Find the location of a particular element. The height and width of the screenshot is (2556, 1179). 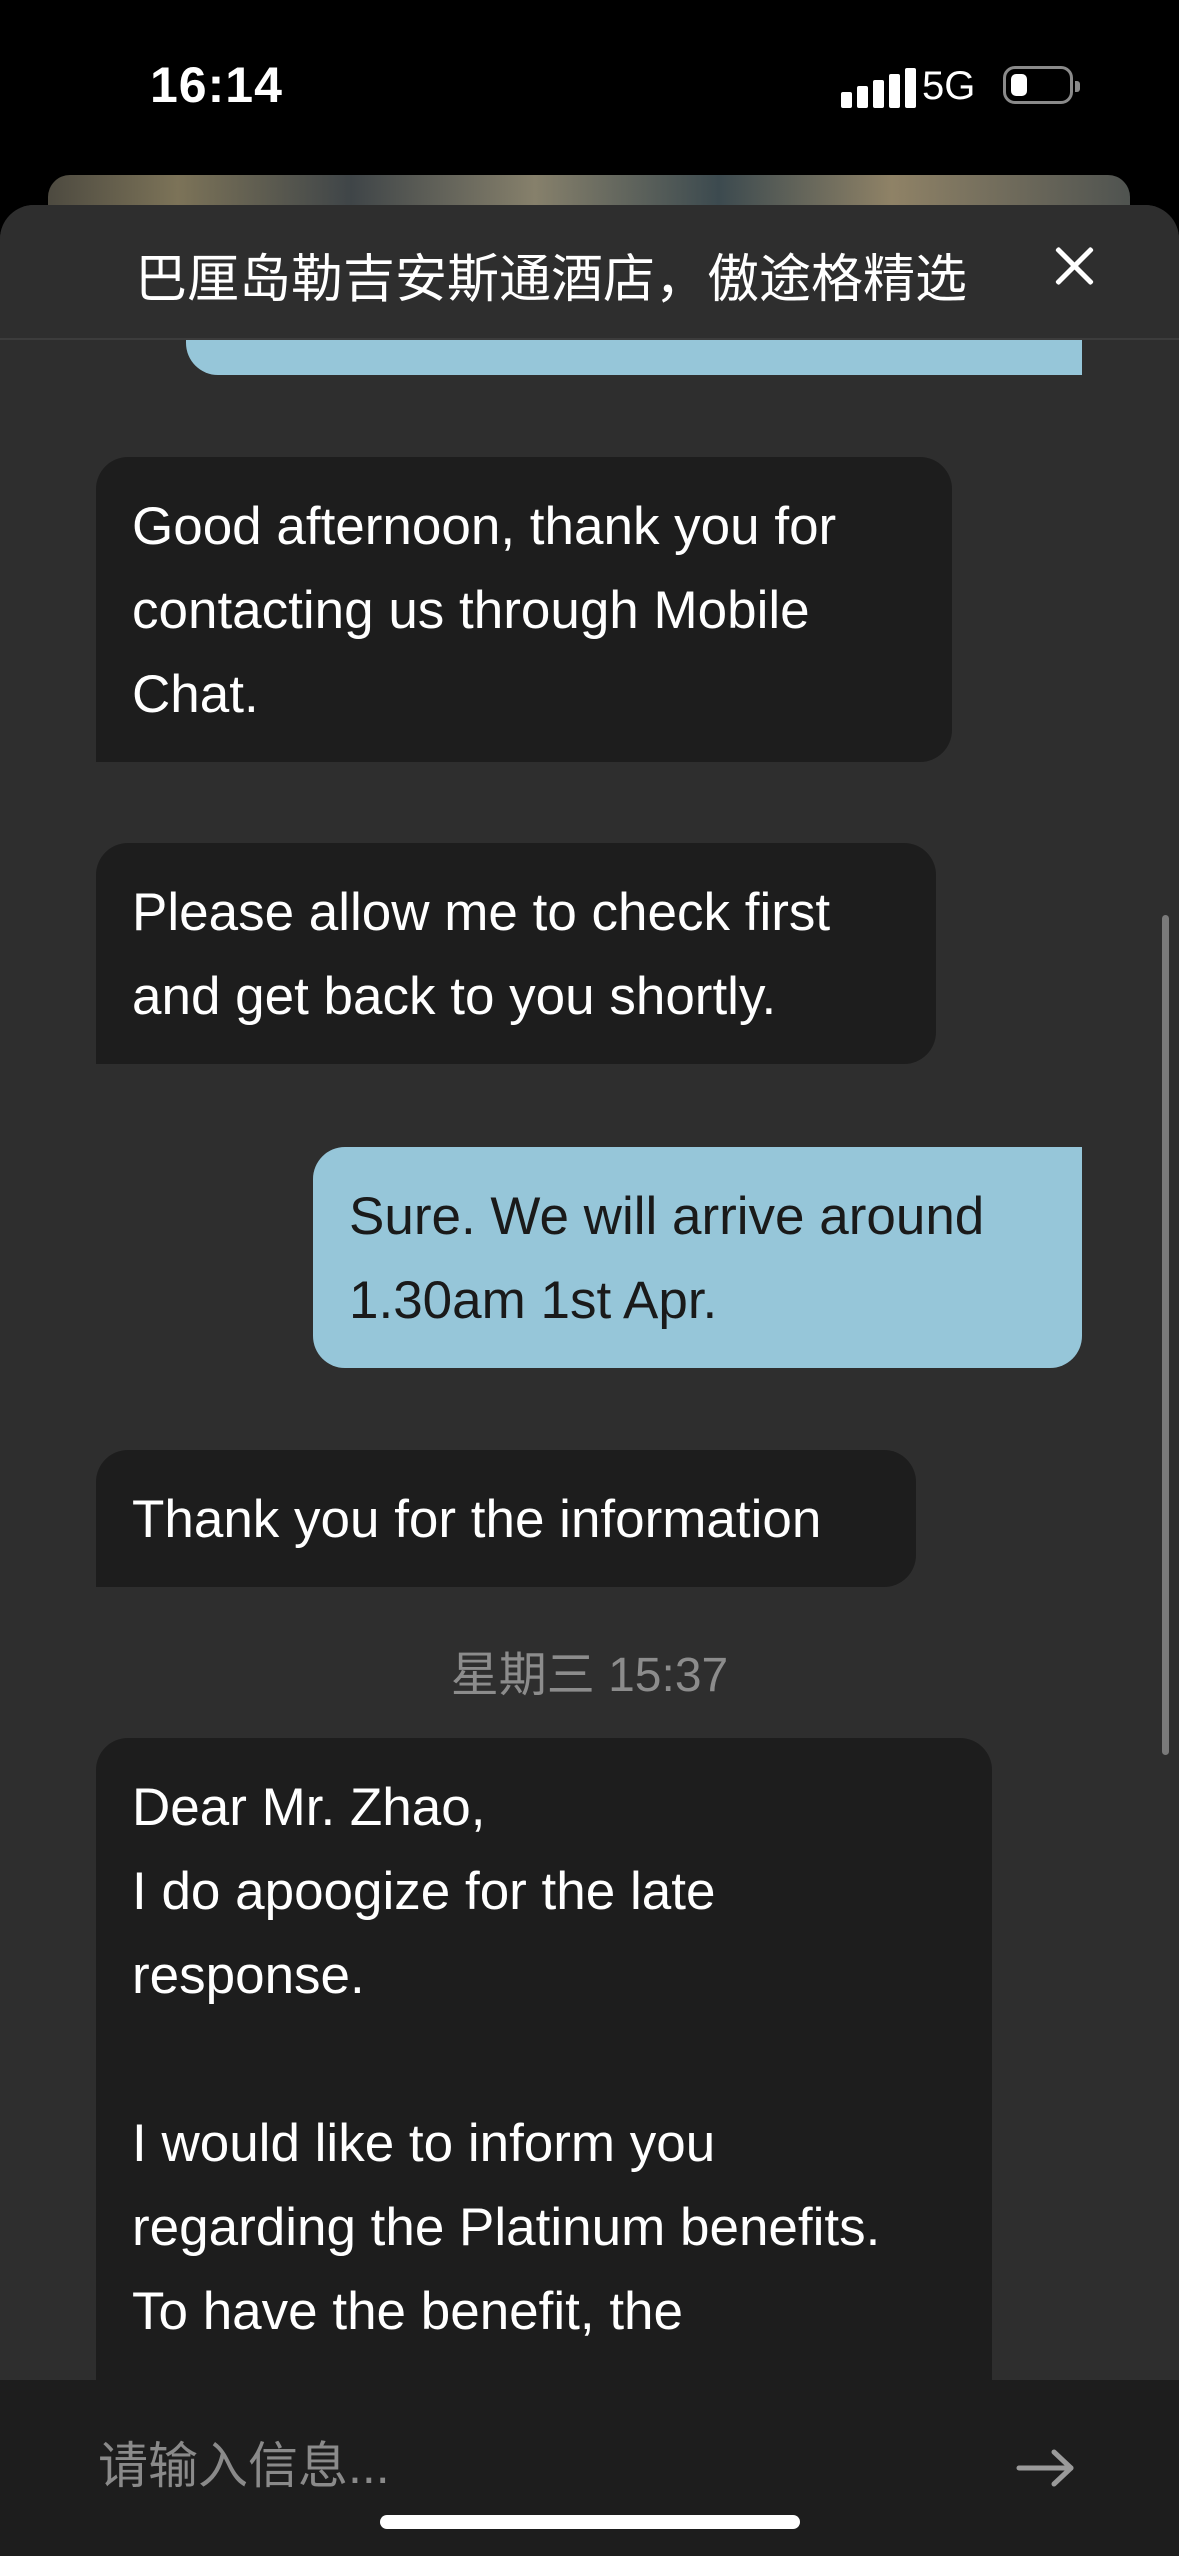

network-type: 5G is located at coordinates (949, 86).